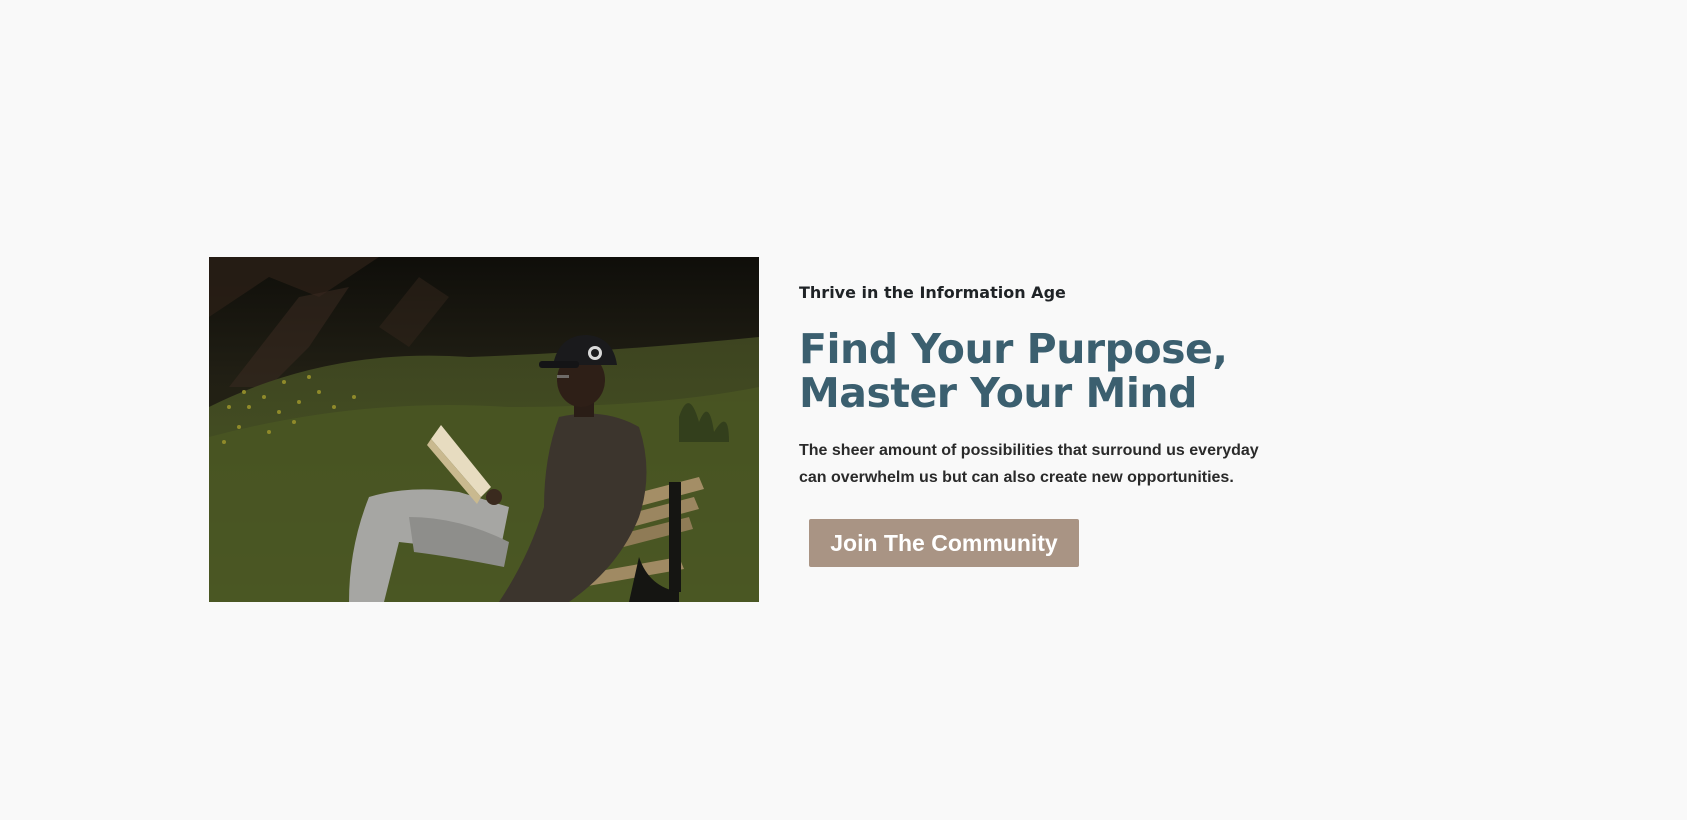 This screenshot has width=1687, height=820. I want to click on hero-photo-illustration, so click(484, 429).